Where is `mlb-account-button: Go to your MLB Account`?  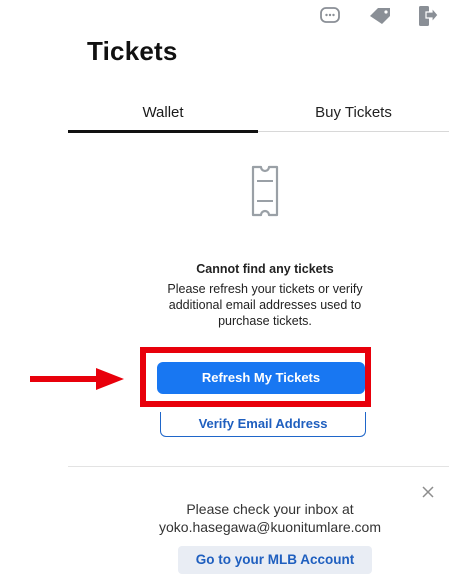 mlb-account-button: Go to your MLB Account is located at coordinates (275, 560).